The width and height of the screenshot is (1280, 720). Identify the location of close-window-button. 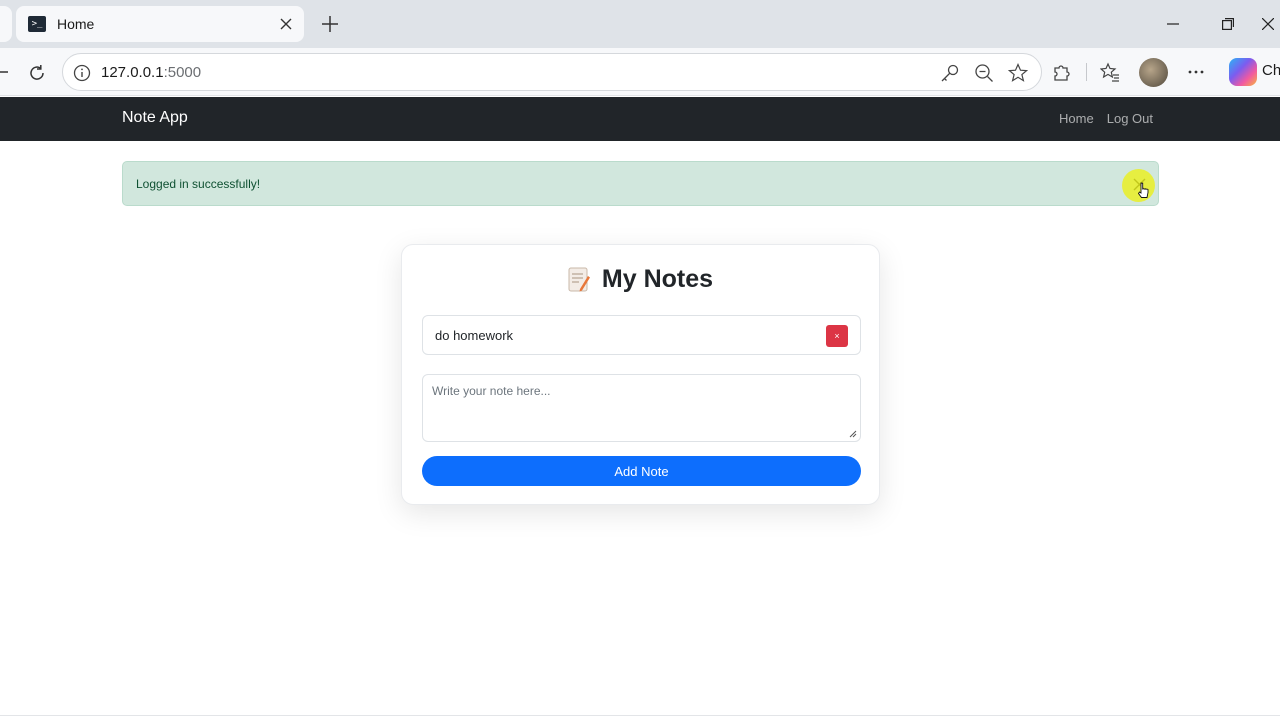
(1271, 24).